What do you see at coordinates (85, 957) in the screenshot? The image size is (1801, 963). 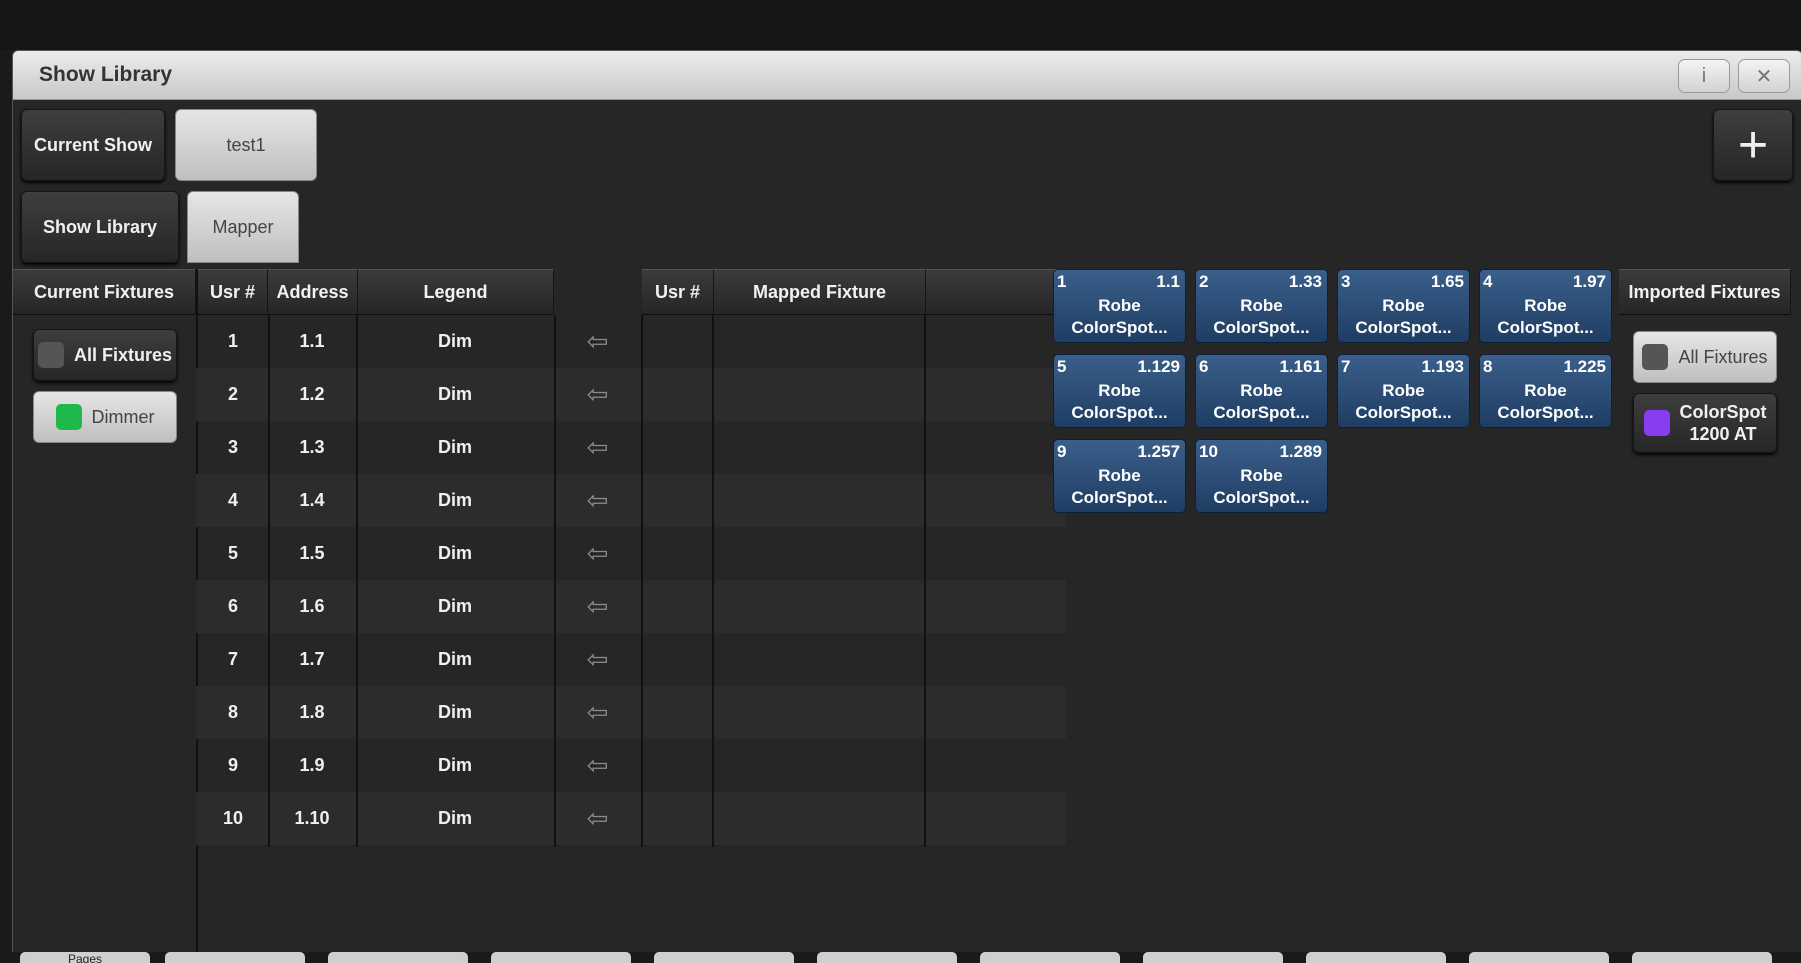 I see `pages-tab: Pages` at bounding box center [85, 957].